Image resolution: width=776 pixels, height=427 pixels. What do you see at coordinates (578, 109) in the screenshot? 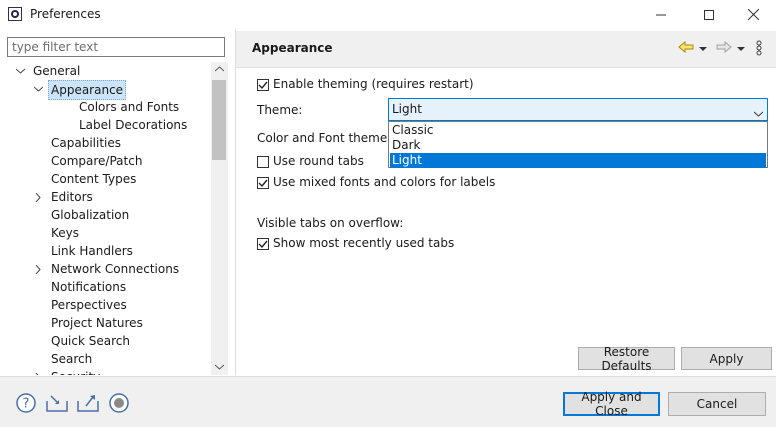
I see `theme-combo` at bounding box center [578, 109].